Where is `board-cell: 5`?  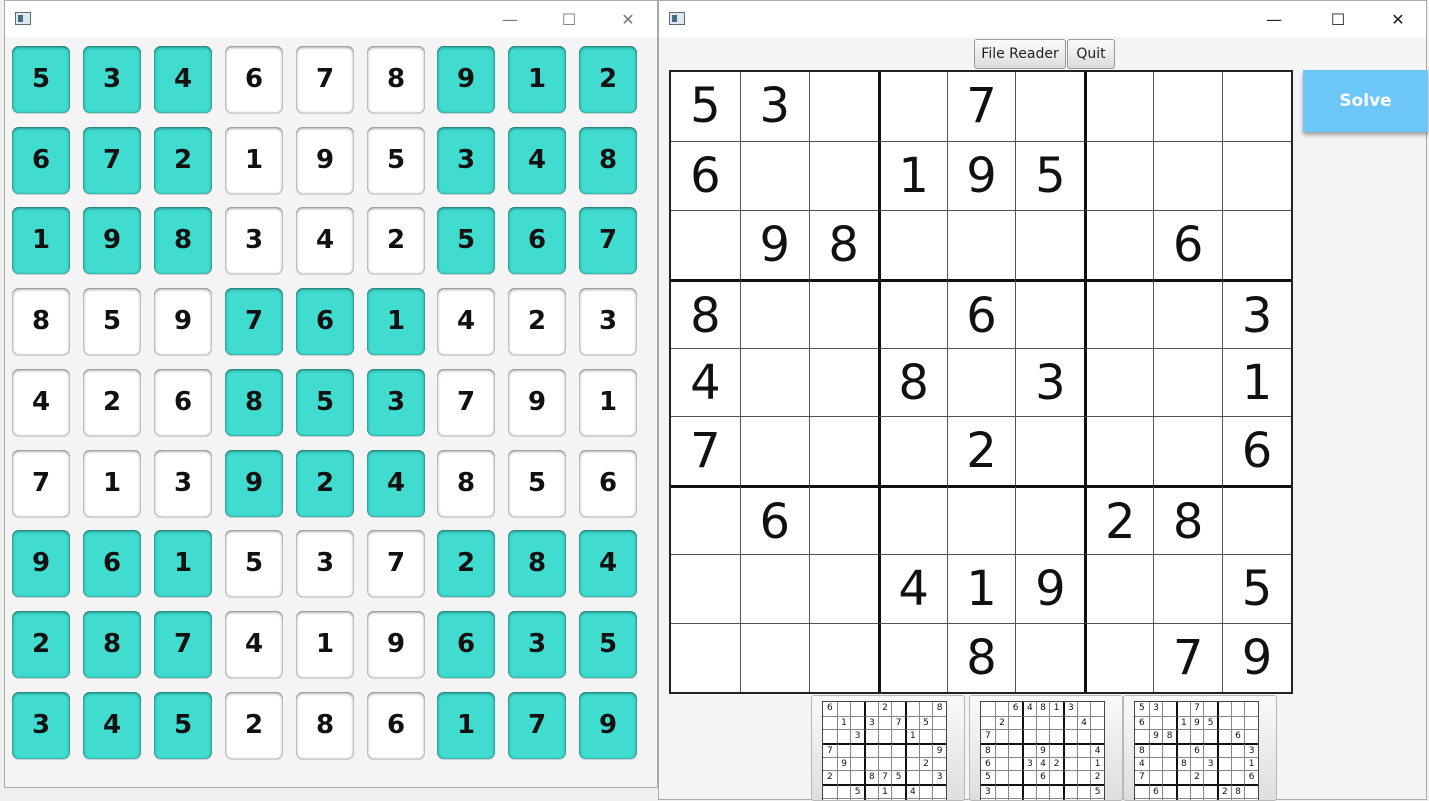 board-cell: 5 is located at coordinates (1256, 589).